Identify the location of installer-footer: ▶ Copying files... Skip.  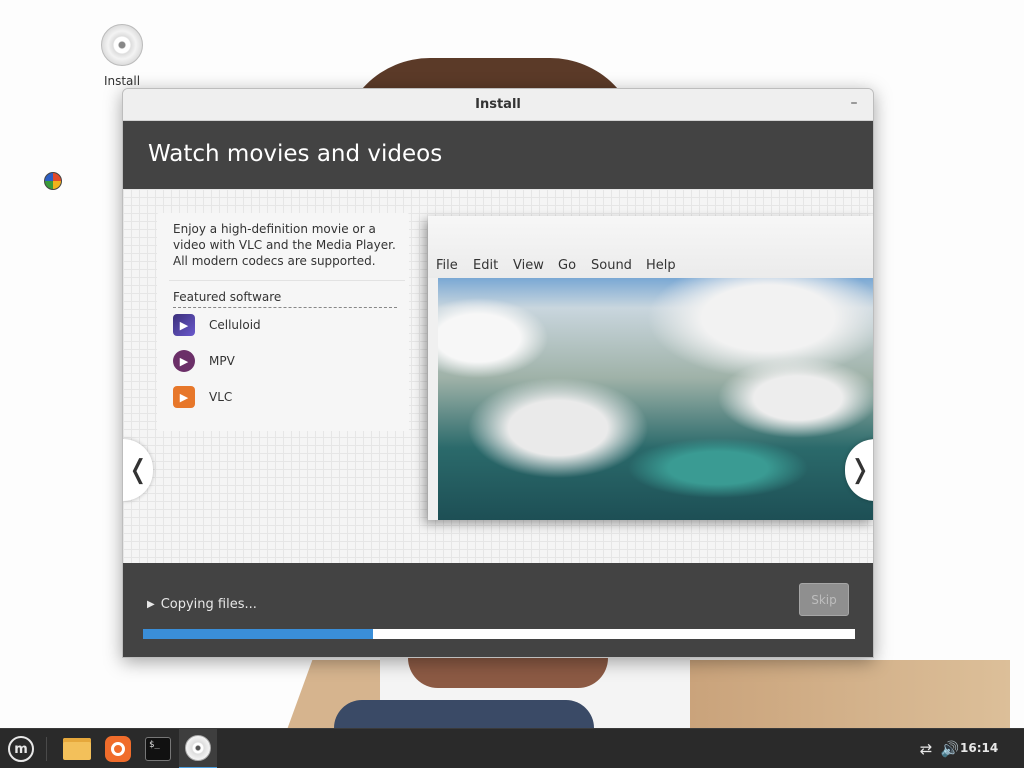
(498, 610).